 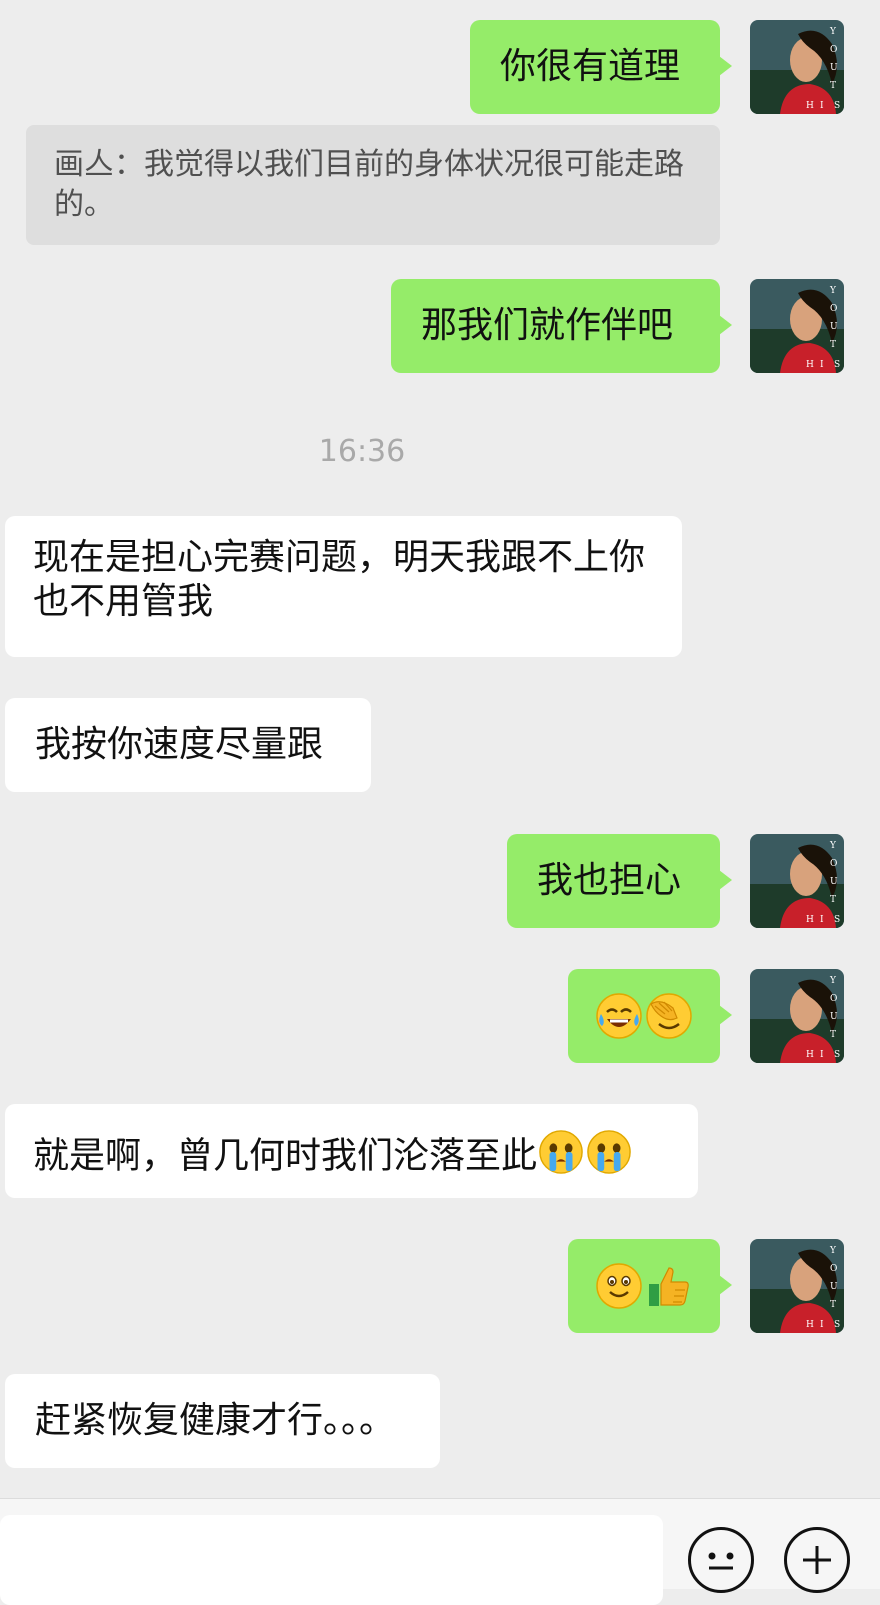 I want to click on message-text: 我也担心, so click(x=609, y=880).